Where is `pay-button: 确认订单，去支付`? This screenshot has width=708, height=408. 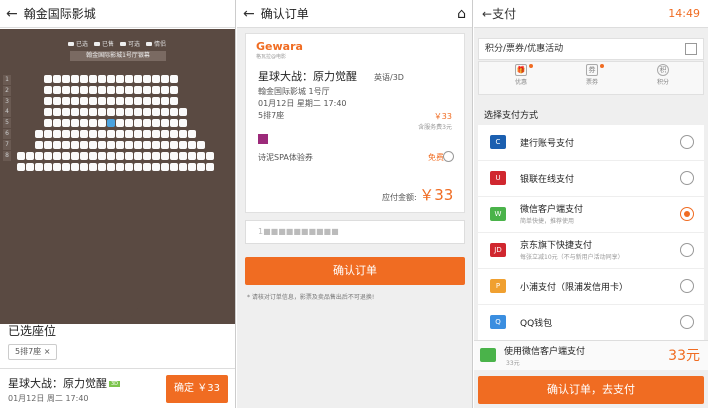
pay-button: 确认订单，去支付 is located at coordinates (591, 390).